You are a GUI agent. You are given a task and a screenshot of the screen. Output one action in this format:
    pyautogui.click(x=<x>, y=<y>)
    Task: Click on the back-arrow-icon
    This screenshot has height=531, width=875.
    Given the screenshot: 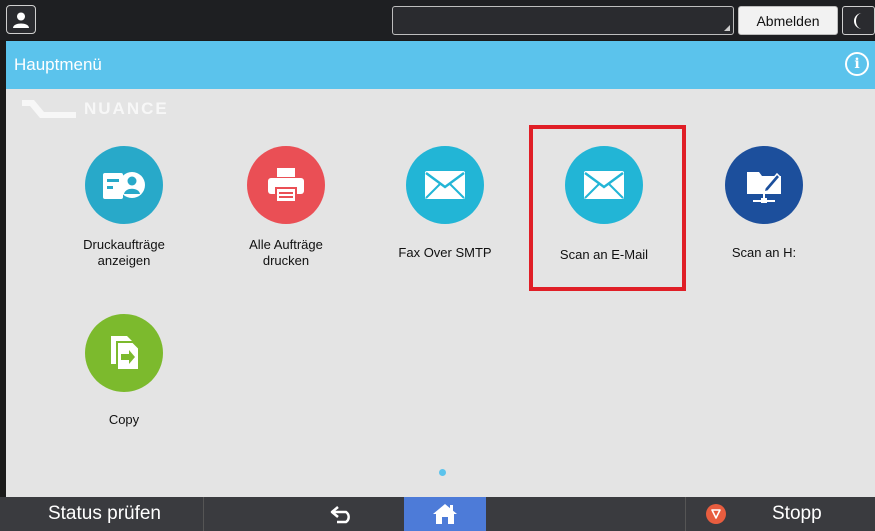 What is the action you would take?
    pyautogui.click(x=340, y=515)
    